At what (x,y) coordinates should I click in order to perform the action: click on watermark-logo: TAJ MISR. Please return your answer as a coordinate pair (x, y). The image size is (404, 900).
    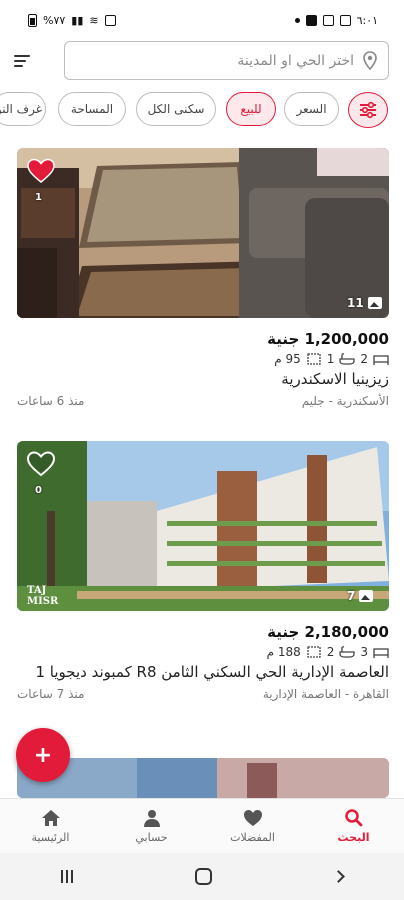
    Looking at the image, I should click on (42, 596).